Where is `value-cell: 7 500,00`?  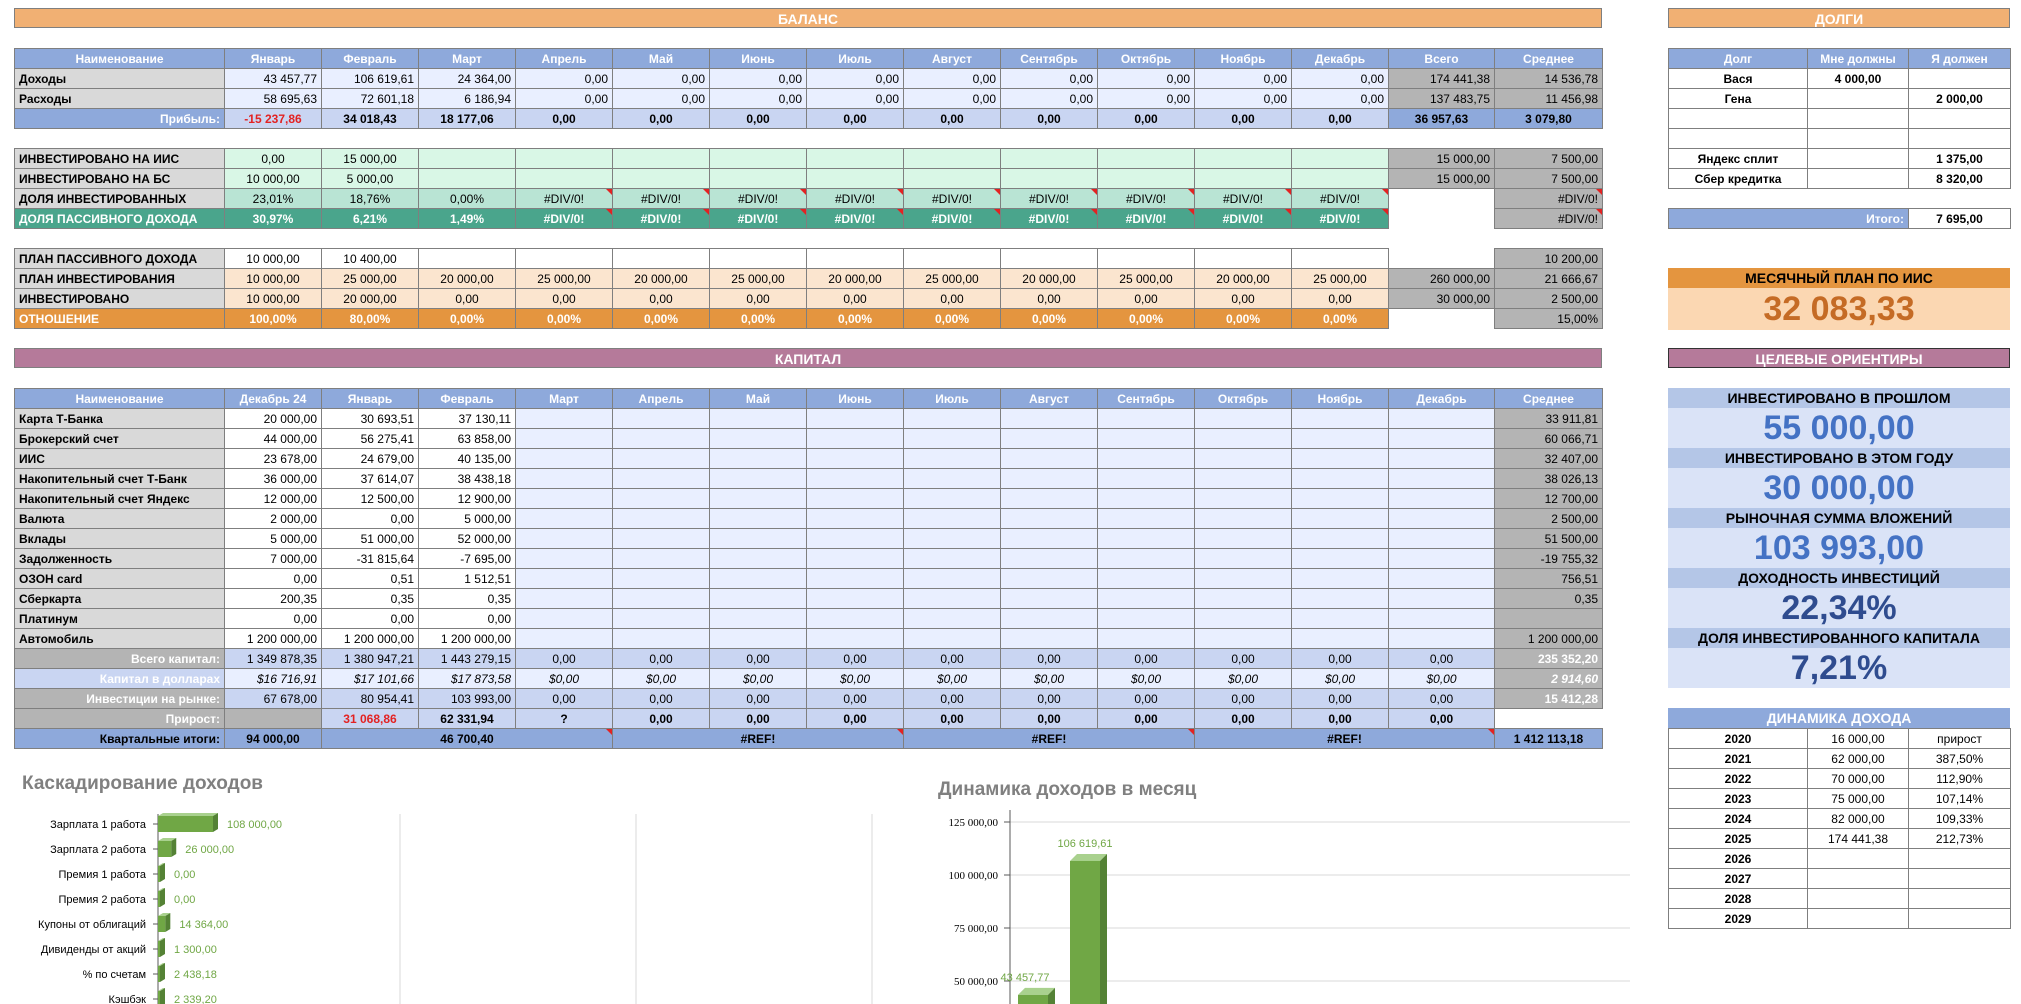
value-cell: 7 500,00 is located at coordinates (1548, 158).